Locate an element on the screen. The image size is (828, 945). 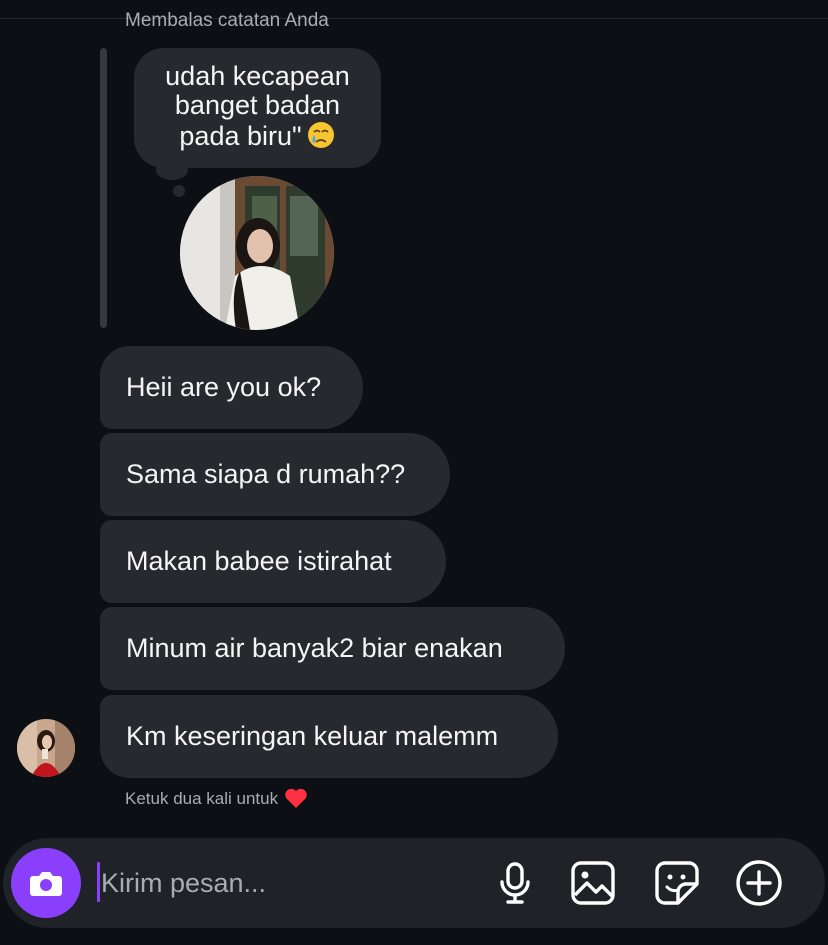
sticker-button is located at coordinates (677, 883).